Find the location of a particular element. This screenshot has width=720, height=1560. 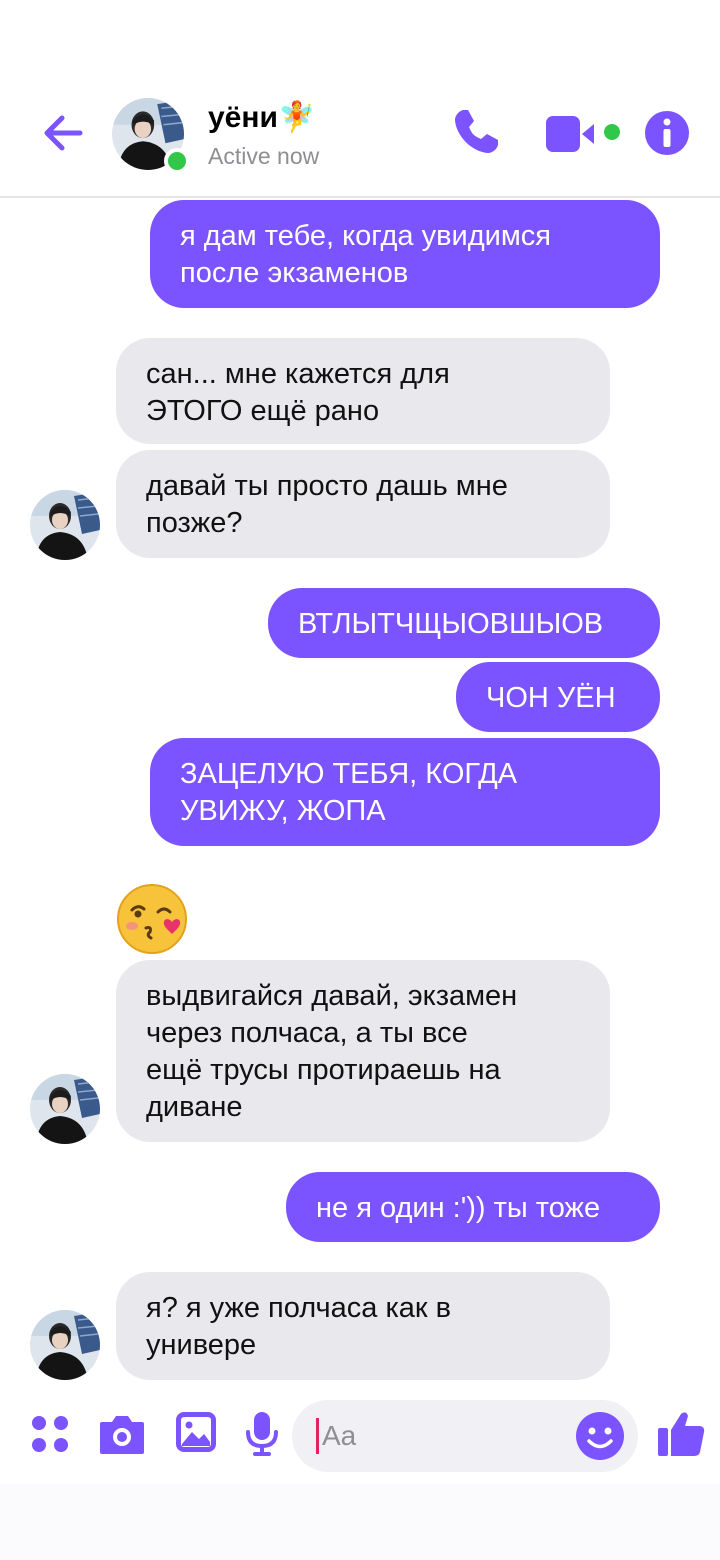

microphone-icon is located at coordinates (262, 1434).